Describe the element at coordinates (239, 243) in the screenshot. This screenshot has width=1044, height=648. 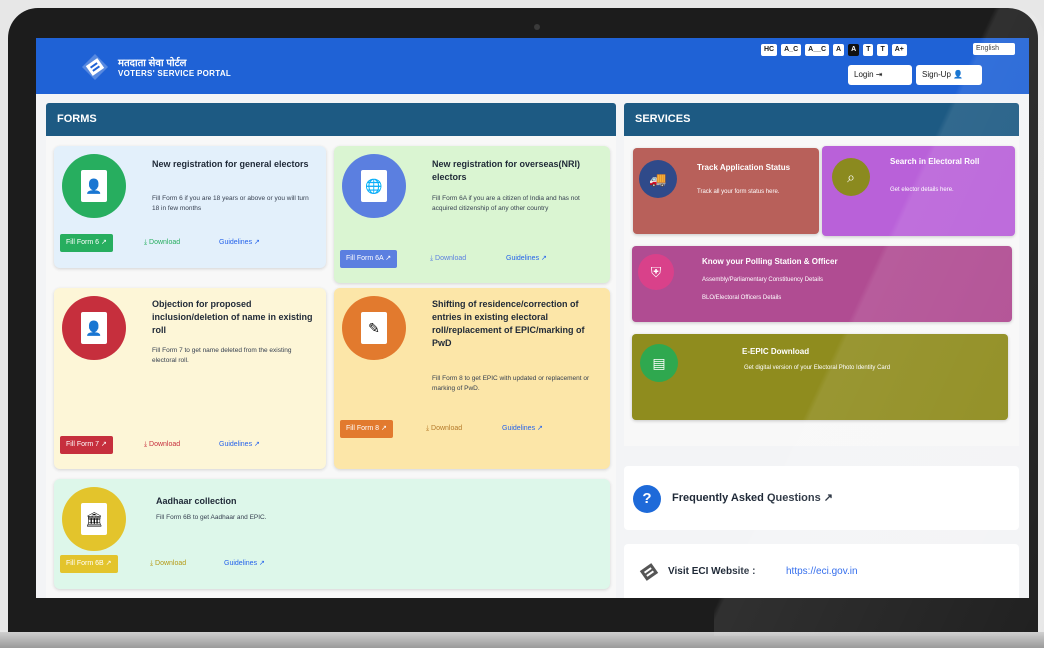
I see `form-6-guidelines-link: Guidelines ↗` at that location.